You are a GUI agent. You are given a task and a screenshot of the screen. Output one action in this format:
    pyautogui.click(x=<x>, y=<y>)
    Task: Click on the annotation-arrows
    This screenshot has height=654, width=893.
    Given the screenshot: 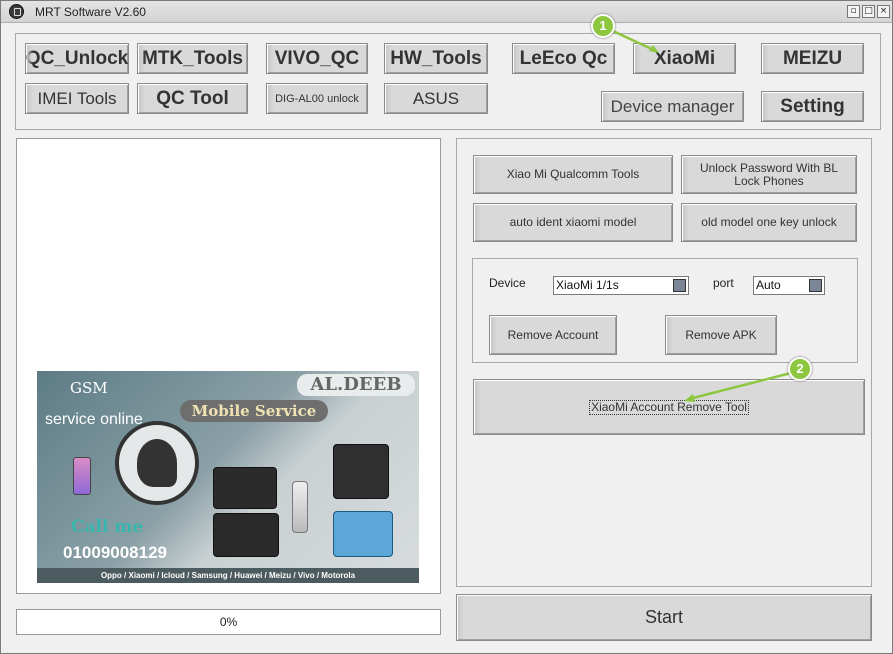 What is the action you would take?
    pyautogui.click(x=702, y=215)
    